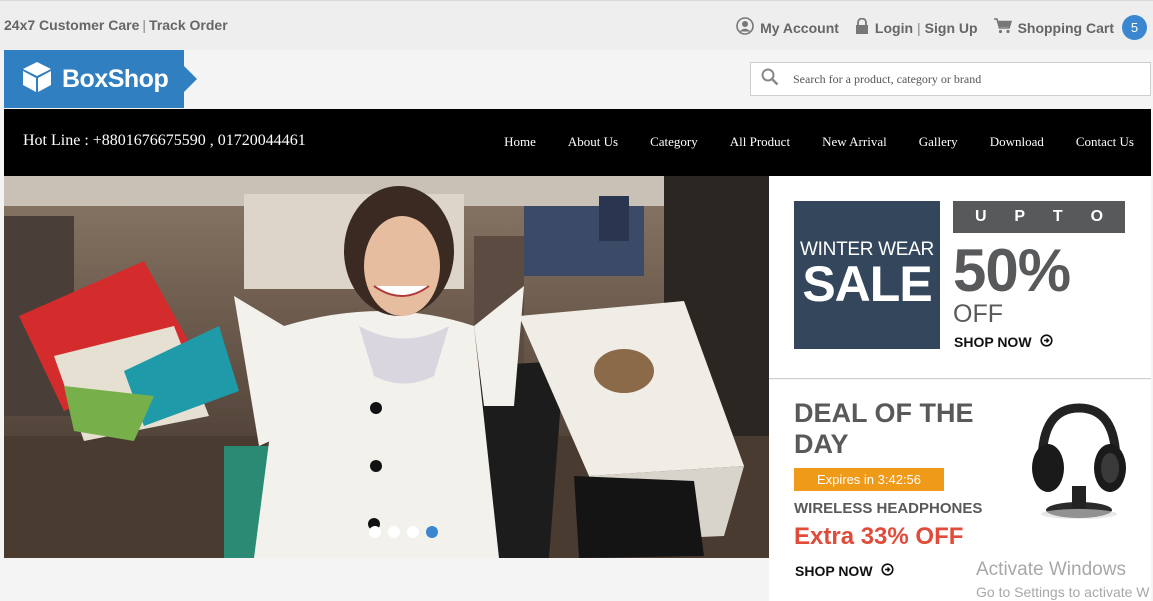 The width and height of the screenshot is (1153, 601). I want to click on login-group: Login | Sign Up, so click(916, 27).